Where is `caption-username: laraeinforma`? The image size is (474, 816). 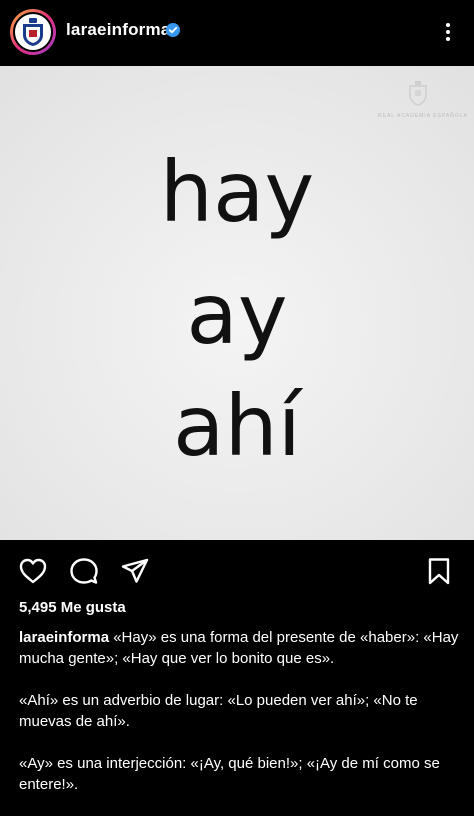 caption-username: laraeinforma is located at coordinates (64, 637).